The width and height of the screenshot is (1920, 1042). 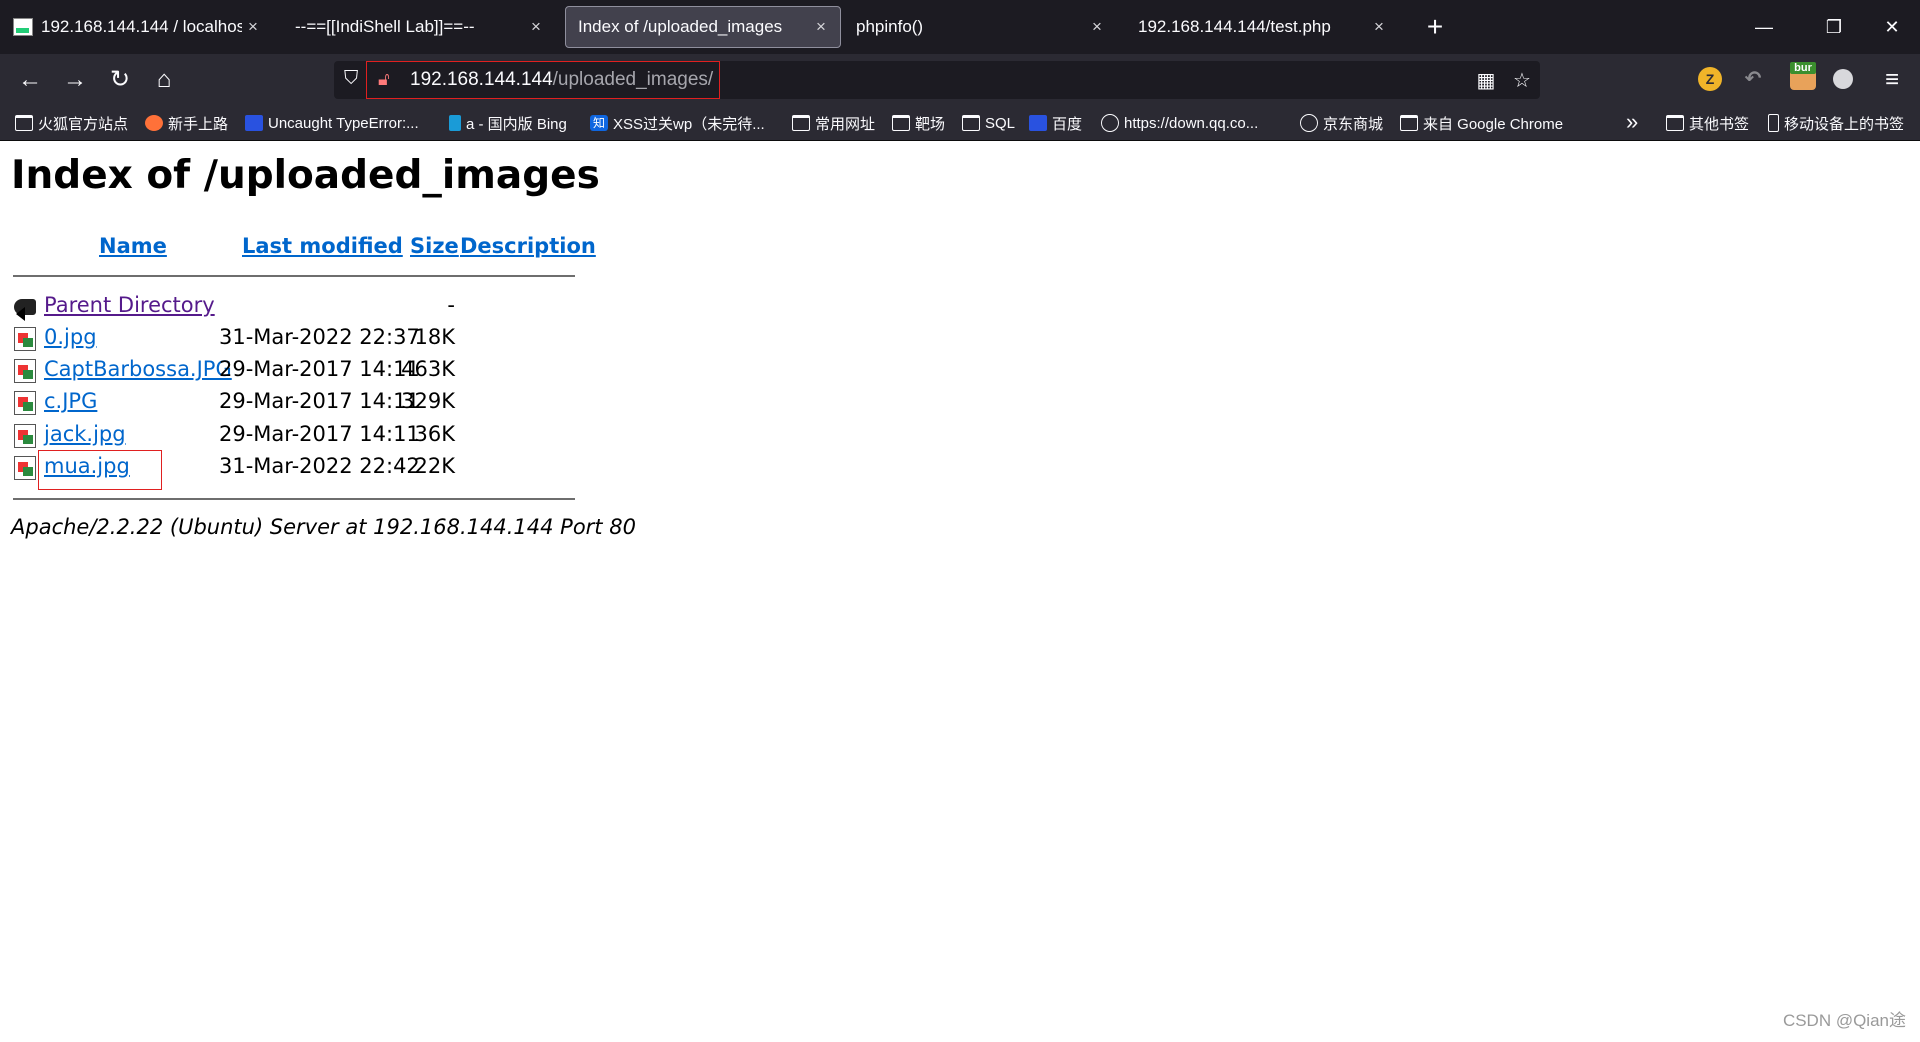 I want to click on bookmark-folder-mobile: 移动设备上的书签, so click(x=1836, y=123).